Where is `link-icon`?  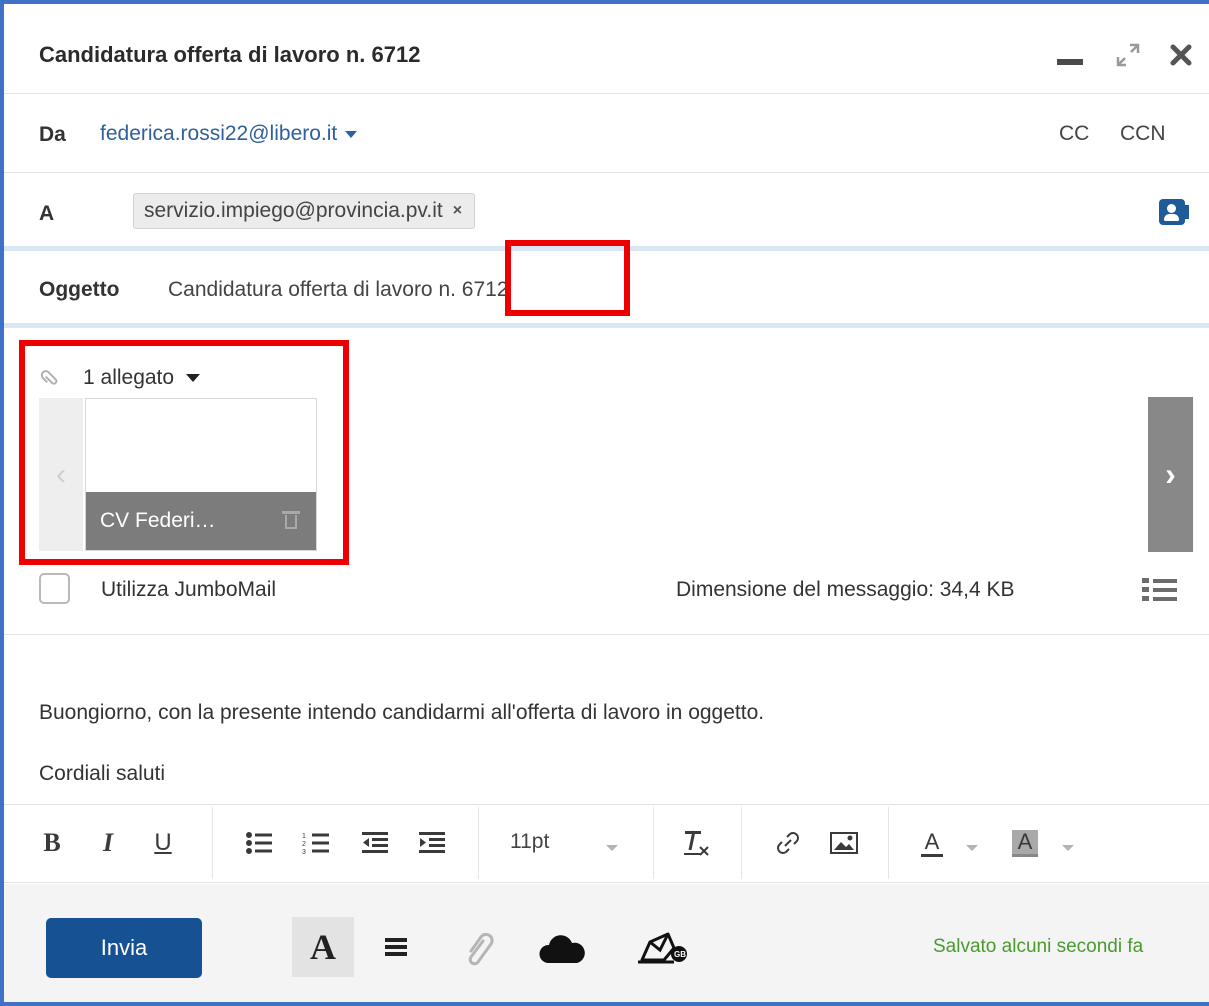 link-icon is located at coordinates (788, 843).